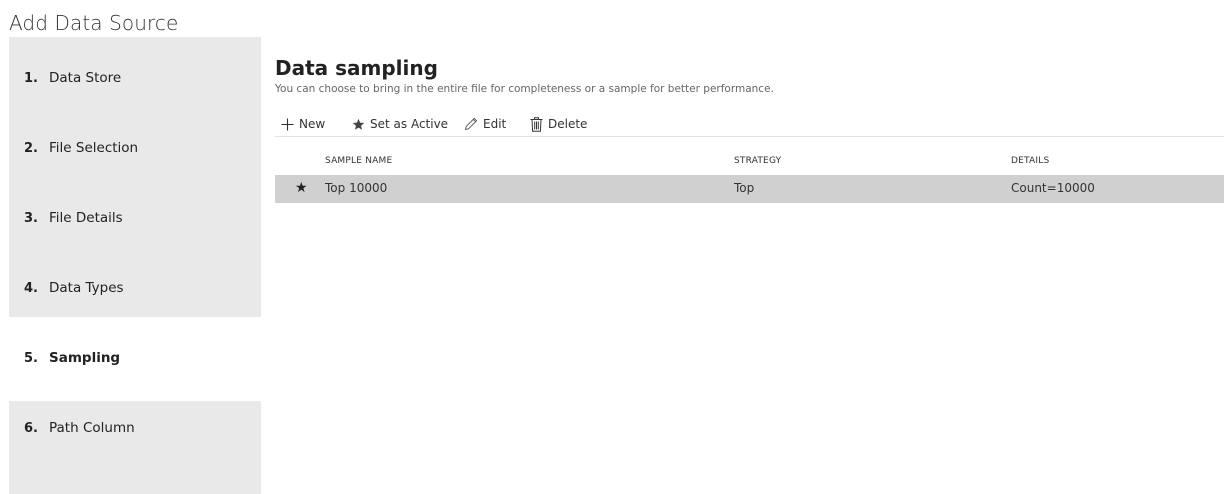 This screenshot has width=1224, height=494. I want to click on cell-details: Count=10000, so click(1053, 188).